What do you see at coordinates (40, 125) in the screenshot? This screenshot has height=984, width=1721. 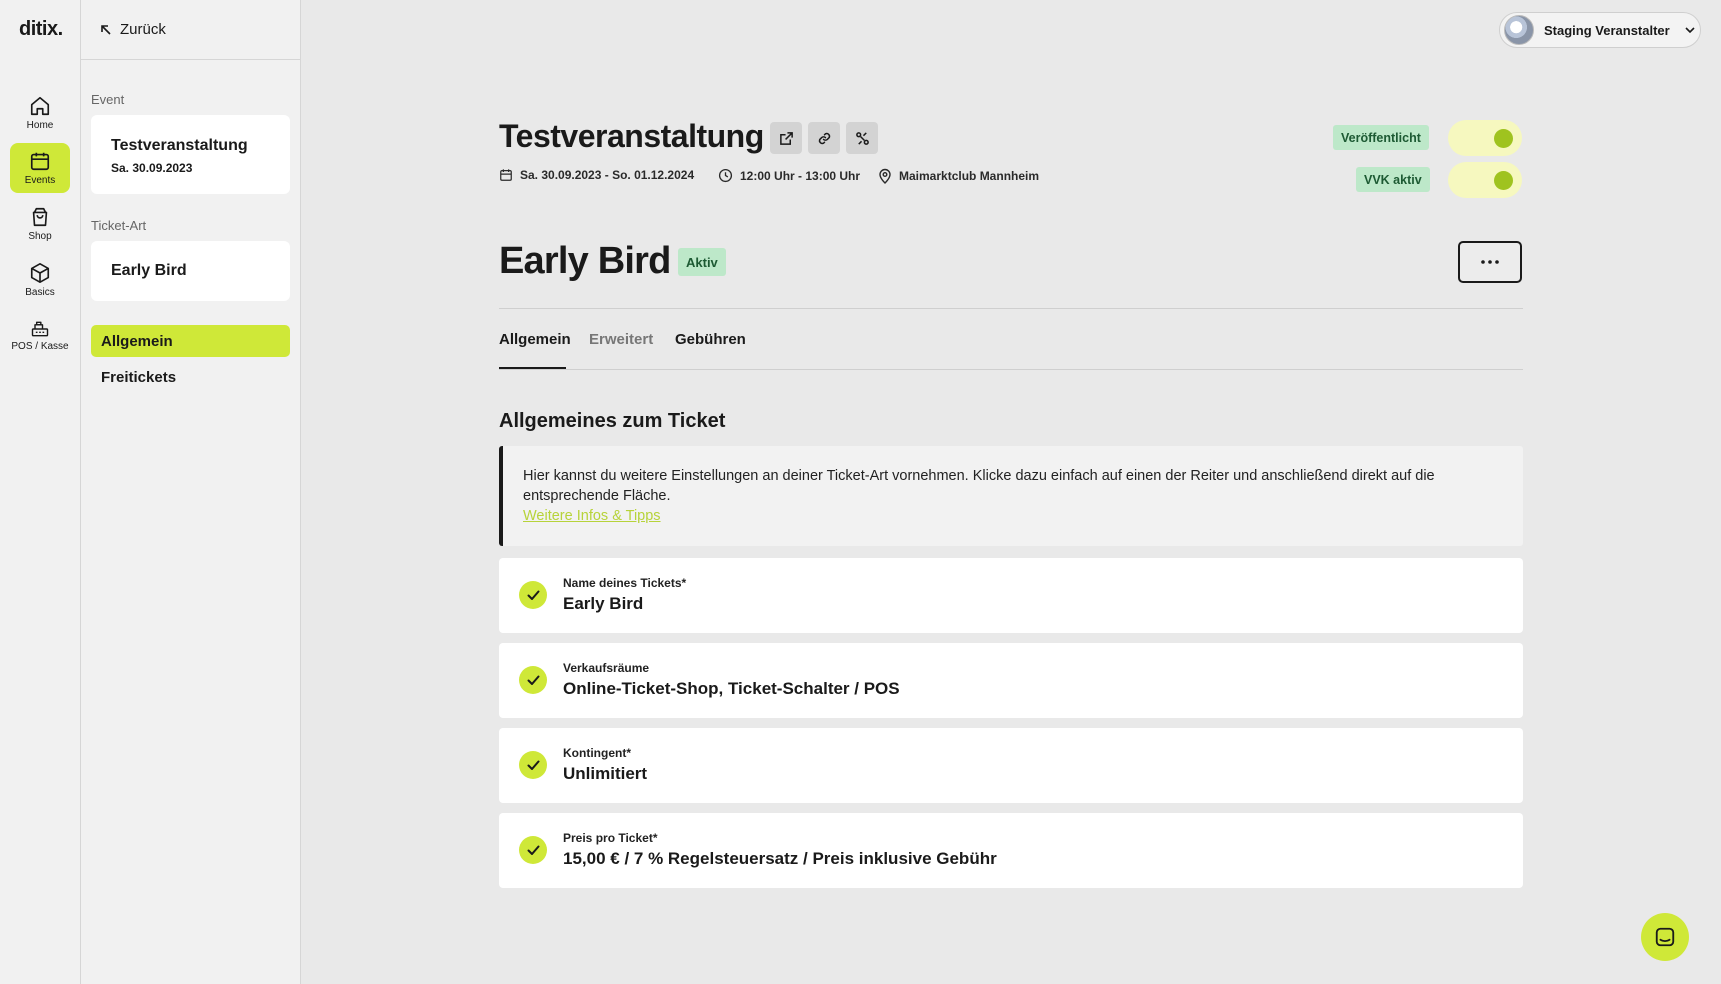 I see `rail-item-label: Home` at bounding box center [40, 125].